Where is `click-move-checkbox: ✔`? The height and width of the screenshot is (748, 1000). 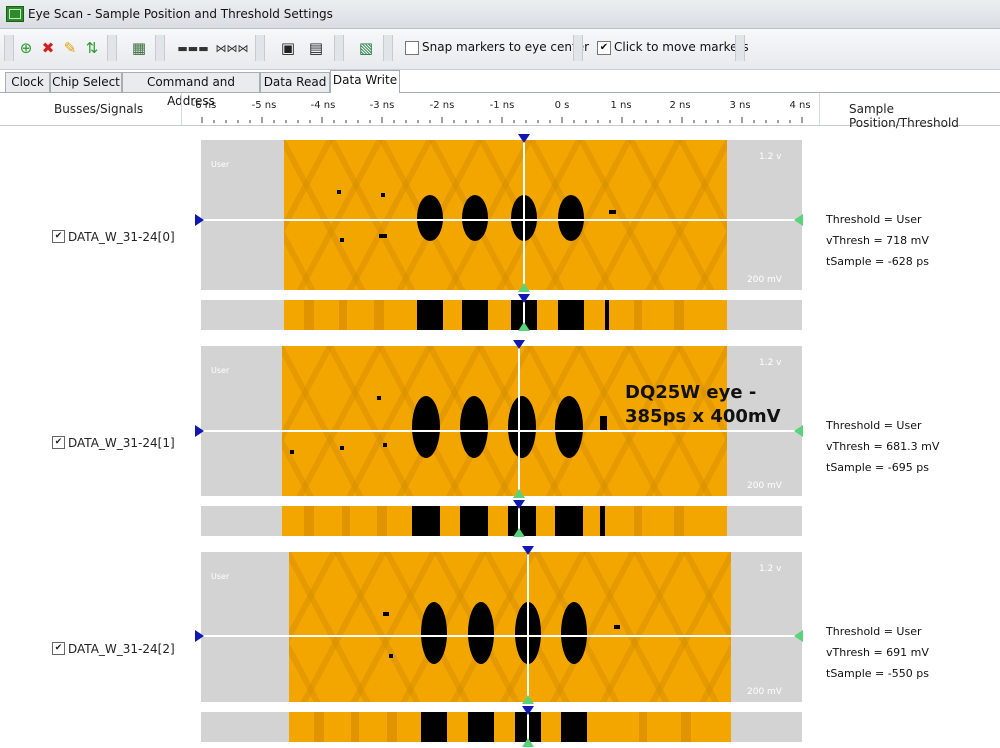
click-move-checkbox: ✔ is located at coordinates (604, 48).